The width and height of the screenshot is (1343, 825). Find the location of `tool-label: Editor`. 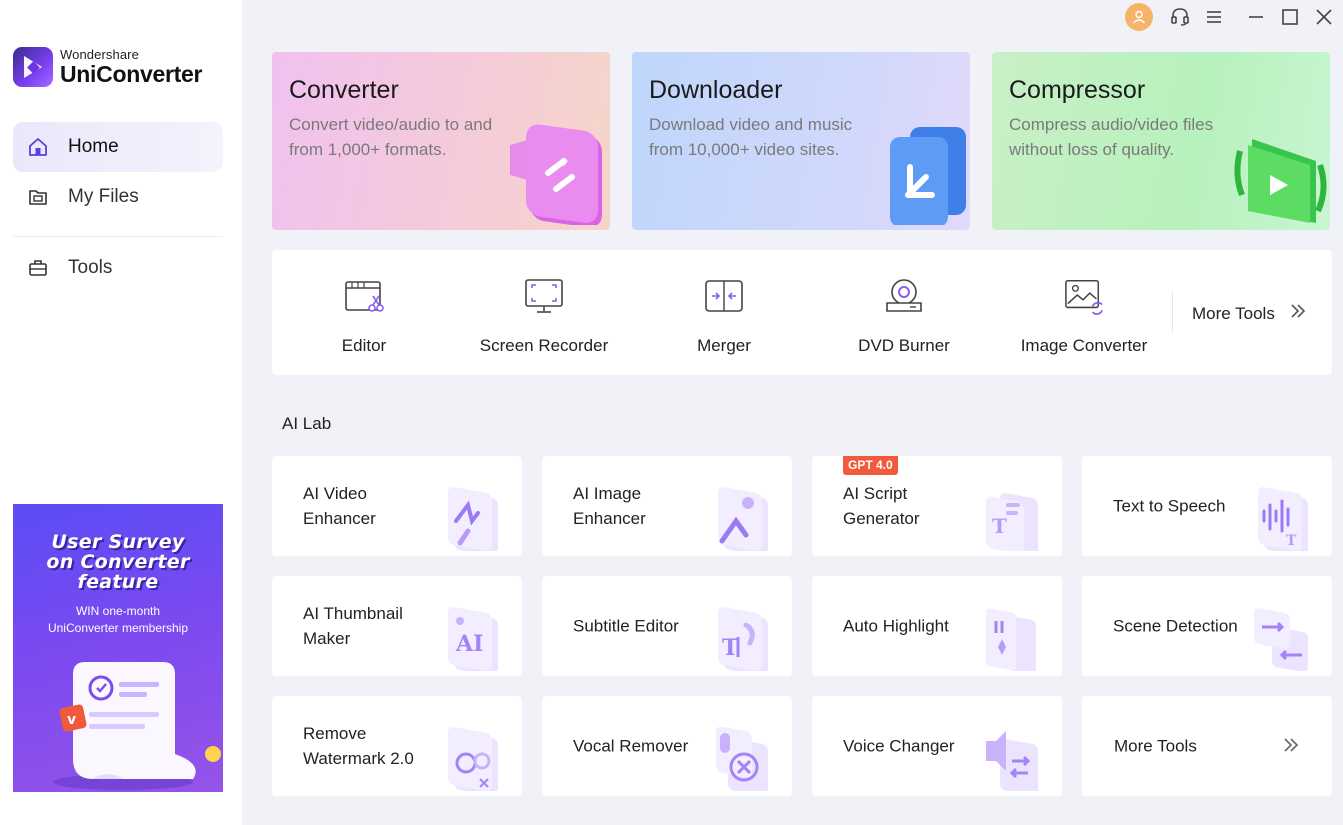

tool-label: Editor is located at coordinates (364, 345).